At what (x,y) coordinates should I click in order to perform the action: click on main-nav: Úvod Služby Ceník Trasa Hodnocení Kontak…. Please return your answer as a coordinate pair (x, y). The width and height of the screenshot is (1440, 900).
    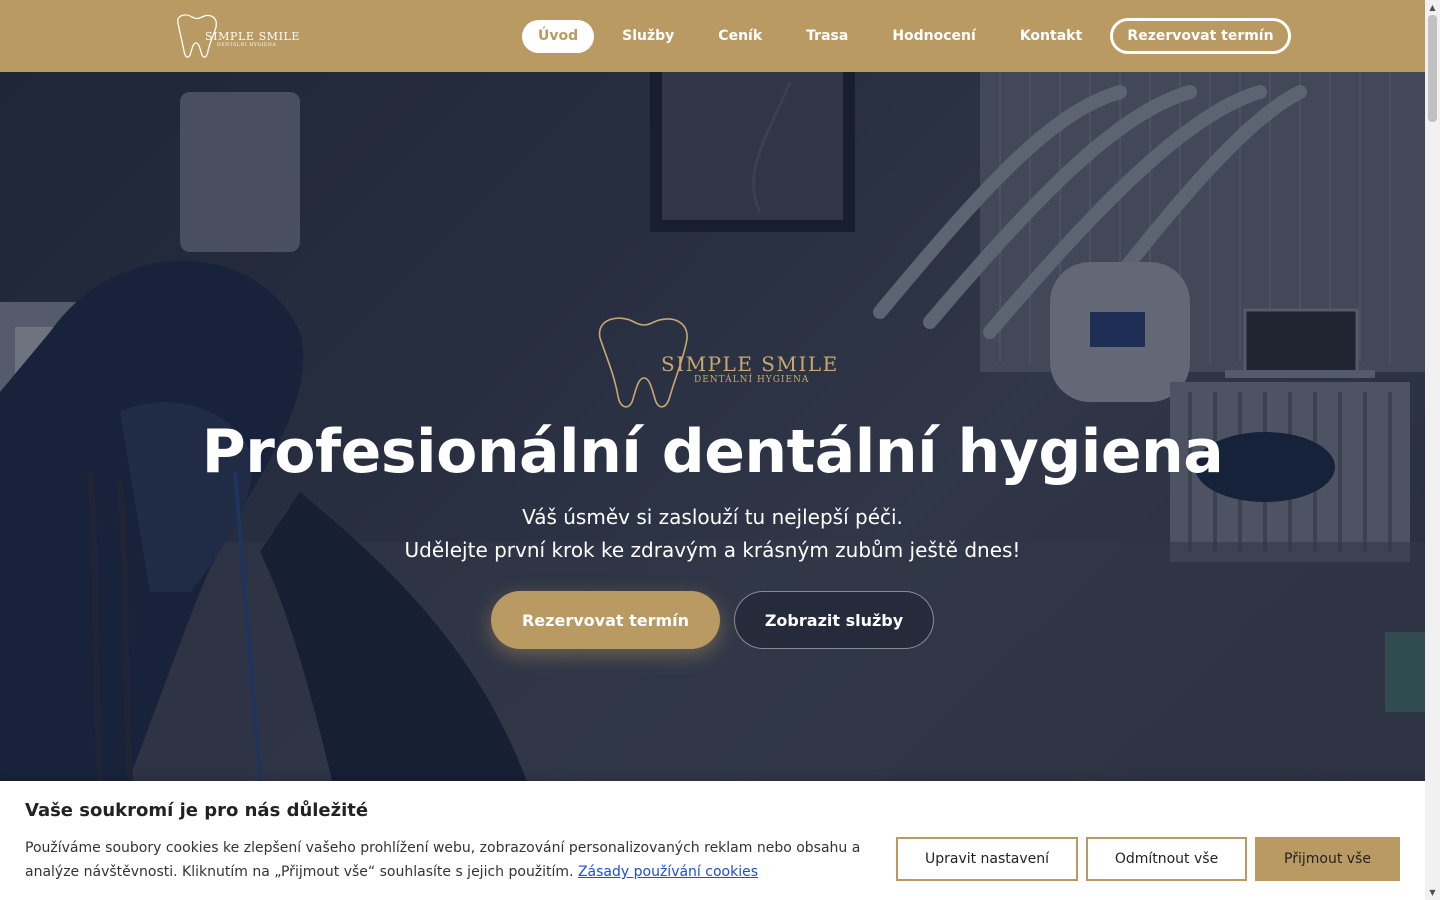
    Looking at the image, I should click on (810, 36).